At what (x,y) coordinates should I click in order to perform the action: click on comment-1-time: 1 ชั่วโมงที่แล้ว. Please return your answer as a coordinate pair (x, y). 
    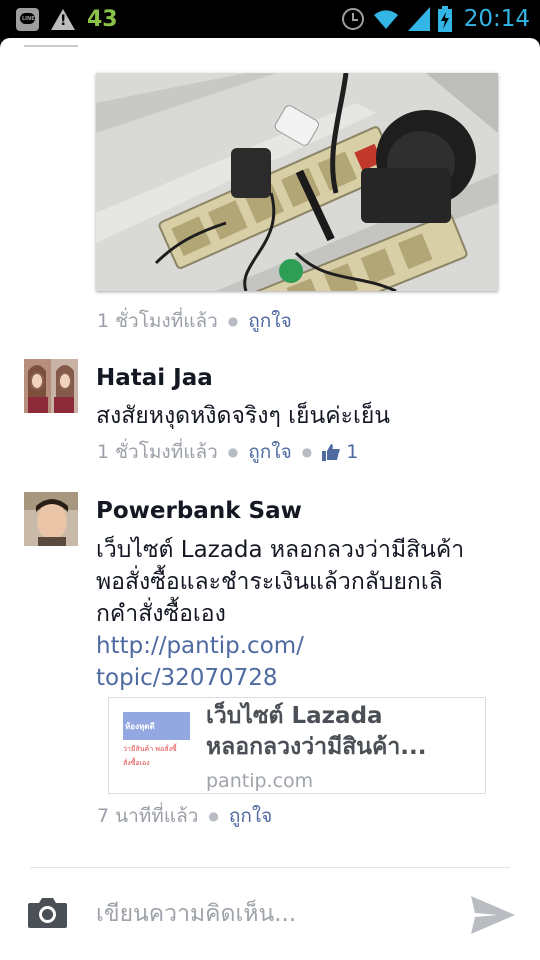
    Looking at the image, I should click on (157, 321).